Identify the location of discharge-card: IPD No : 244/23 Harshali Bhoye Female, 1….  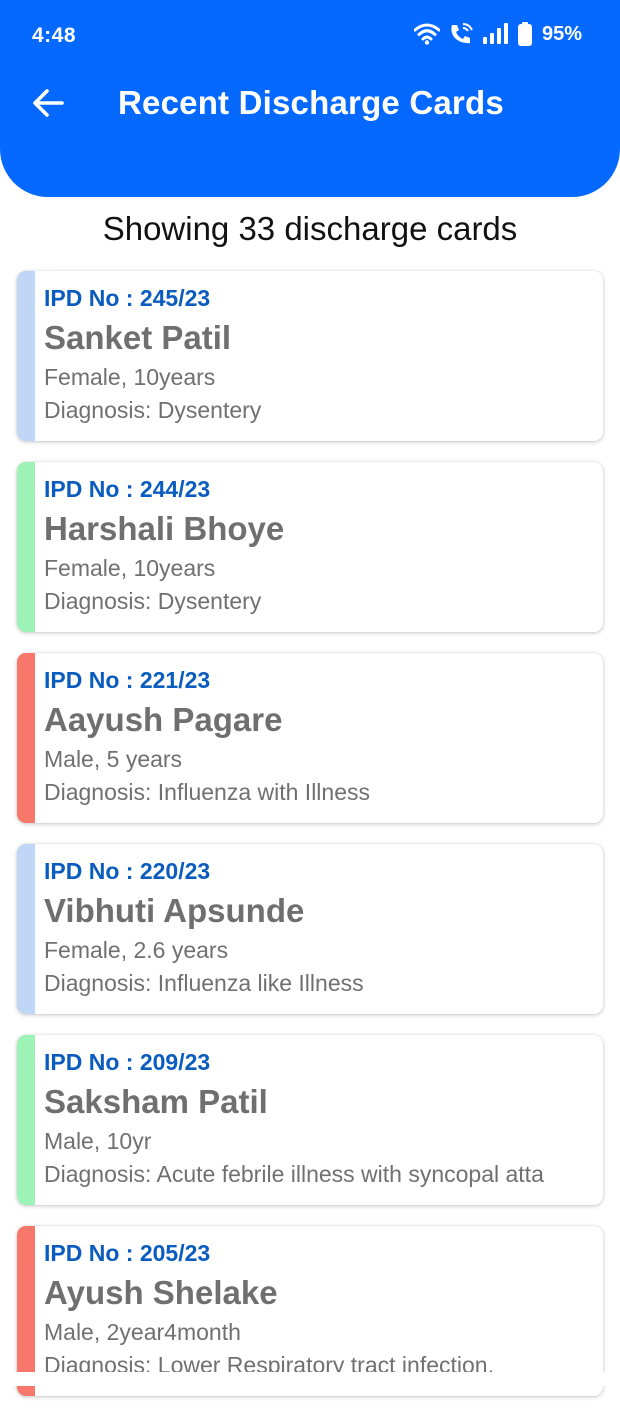
(310, 547).